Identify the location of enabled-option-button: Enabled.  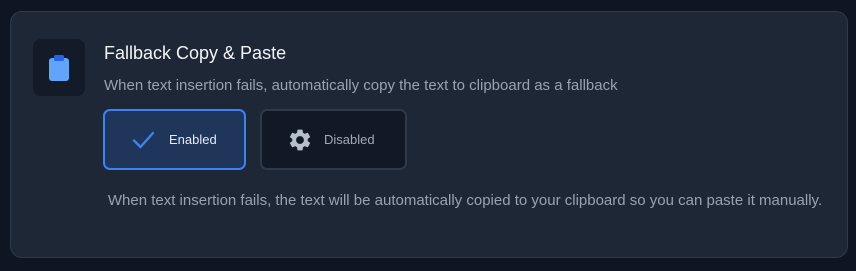
(174, 139).